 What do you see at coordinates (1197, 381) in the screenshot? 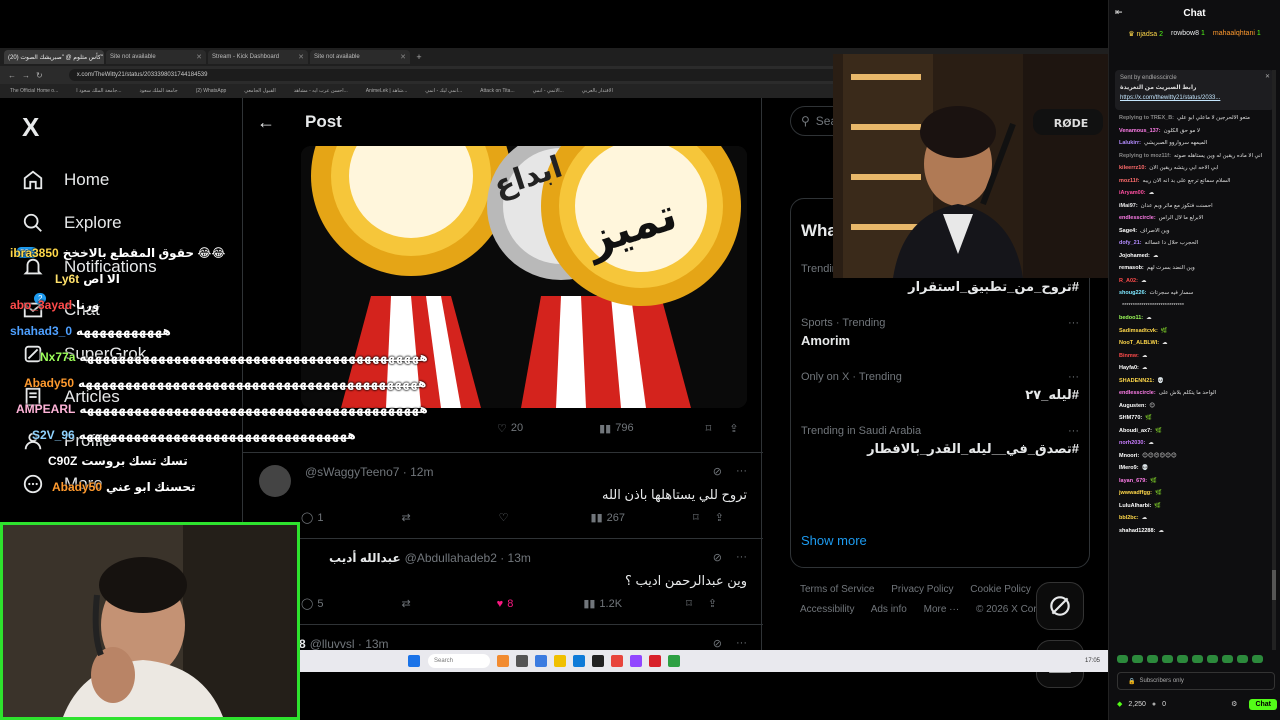
I see `chat-message: SHADENN21: 💀` at bounding box center [1197, 381].